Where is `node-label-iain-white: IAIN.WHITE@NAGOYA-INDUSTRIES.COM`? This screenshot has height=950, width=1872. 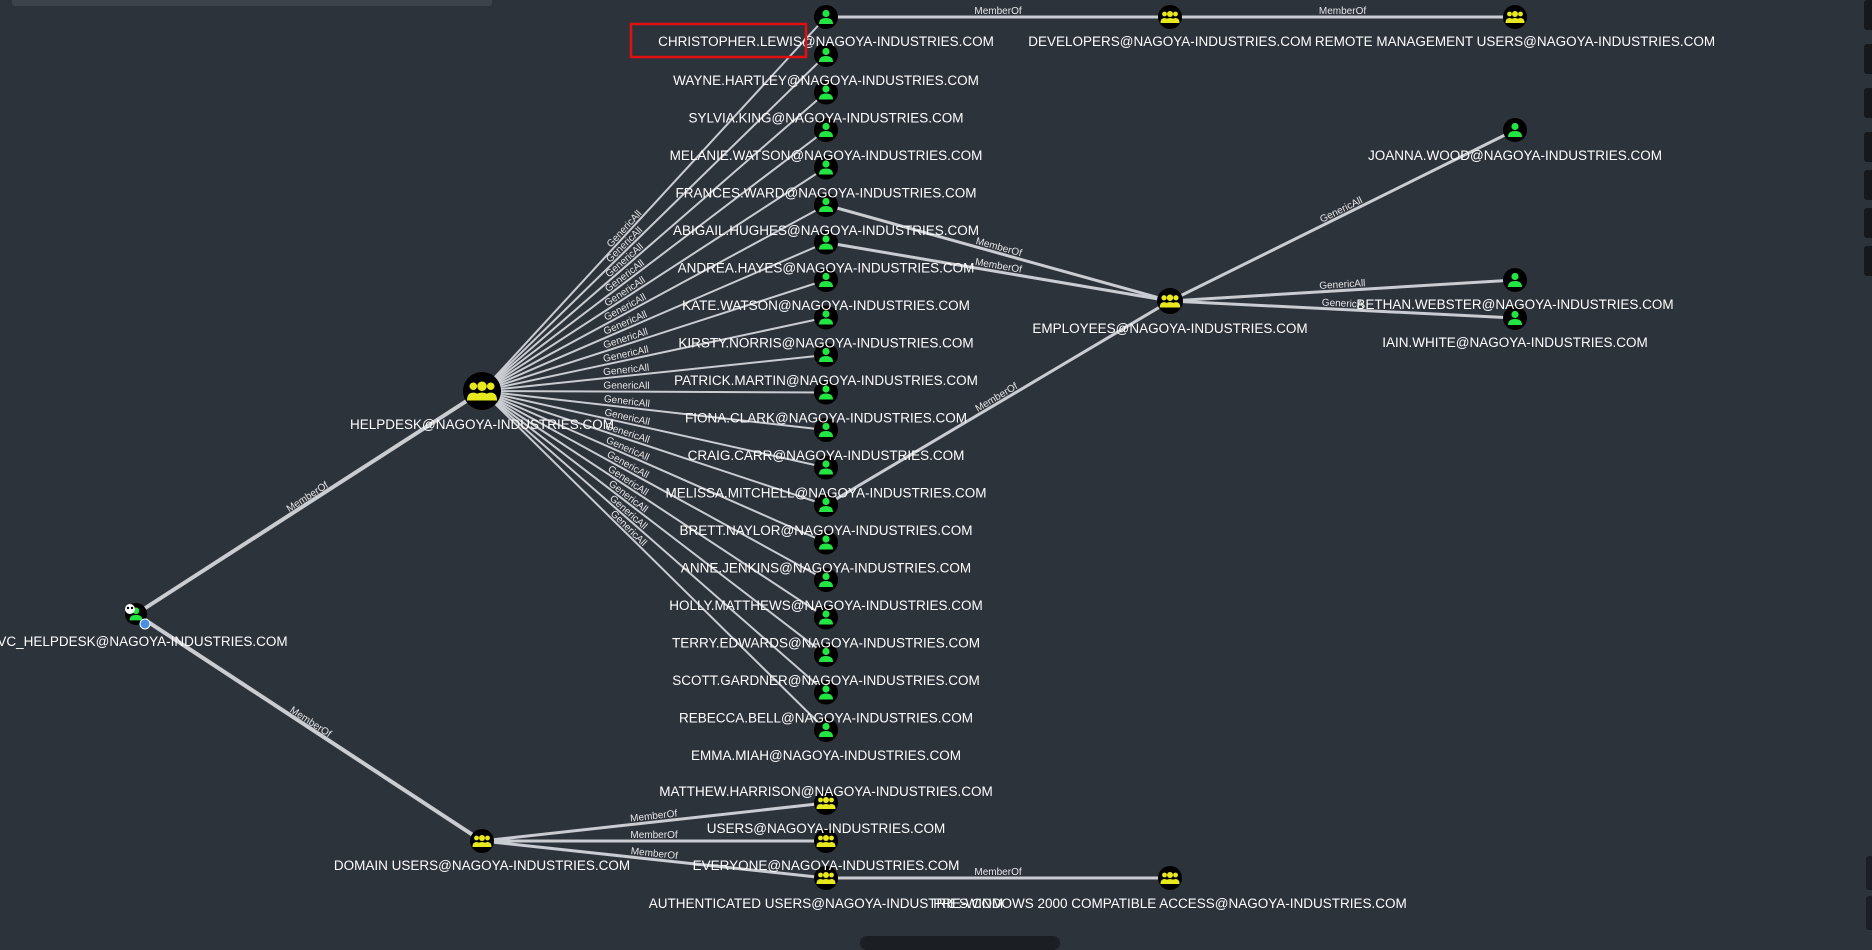
node-label-iain-white: IAIN.WHITE@NAGOYA-INDUSTRIES.COM is located at coordinates (1514, 342).